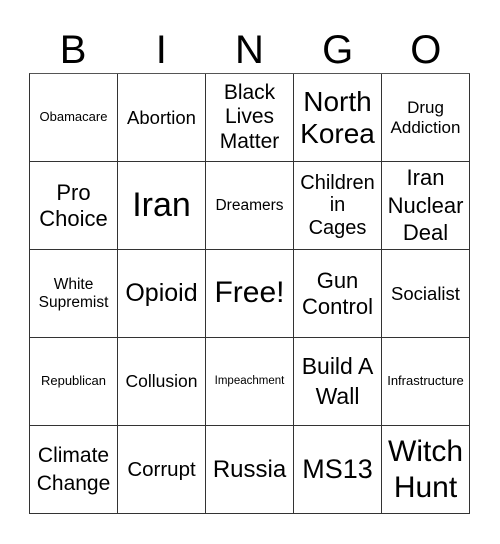 The width and height of the screenshot is (500, 544). Describe the element at coordinates (162, 206) in the screenshot. I see `bingo-cell: Iran` at that location.